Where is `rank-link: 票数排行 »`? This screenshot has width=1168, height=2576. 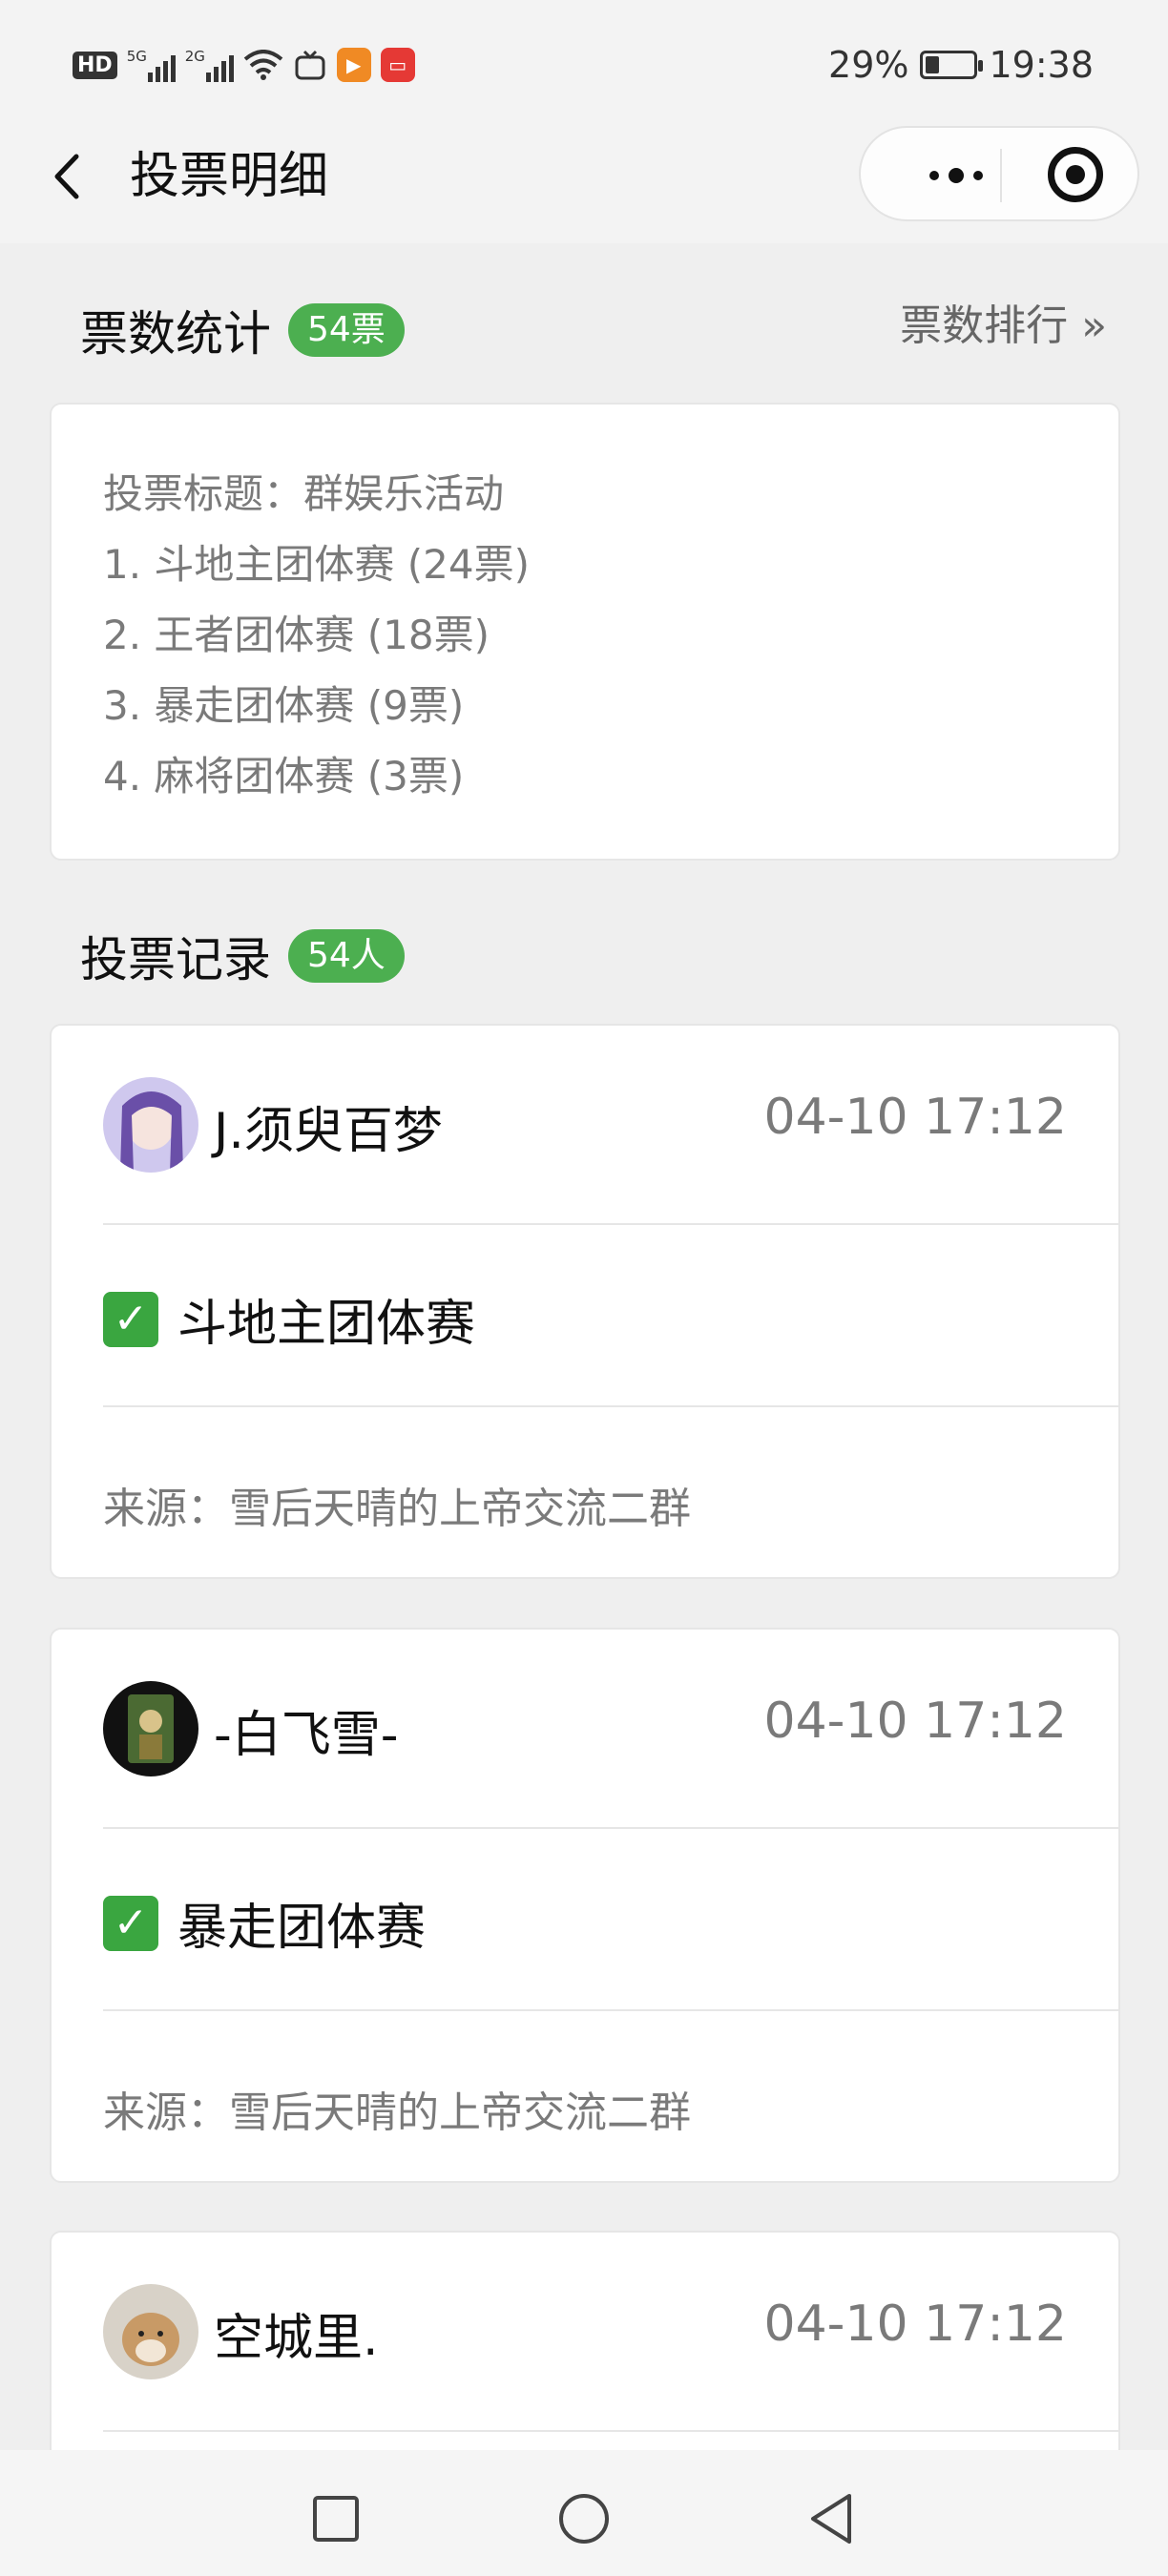
rank-link: 票数排行 » is located at coordinates (1003, 321).